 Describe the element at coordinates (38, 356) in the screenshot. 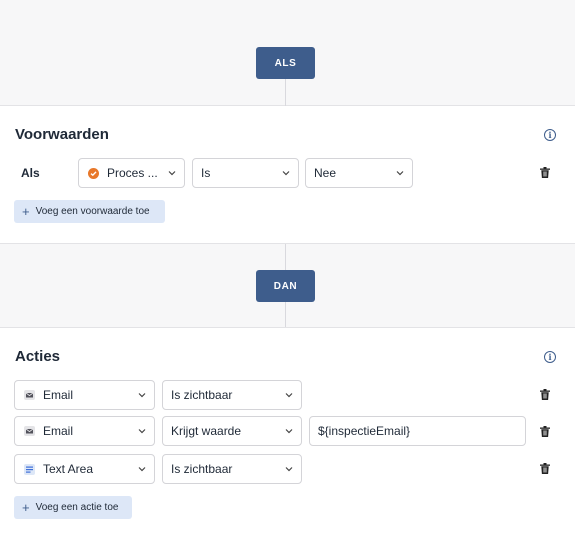

I see `actions-title: Acties` at that location.